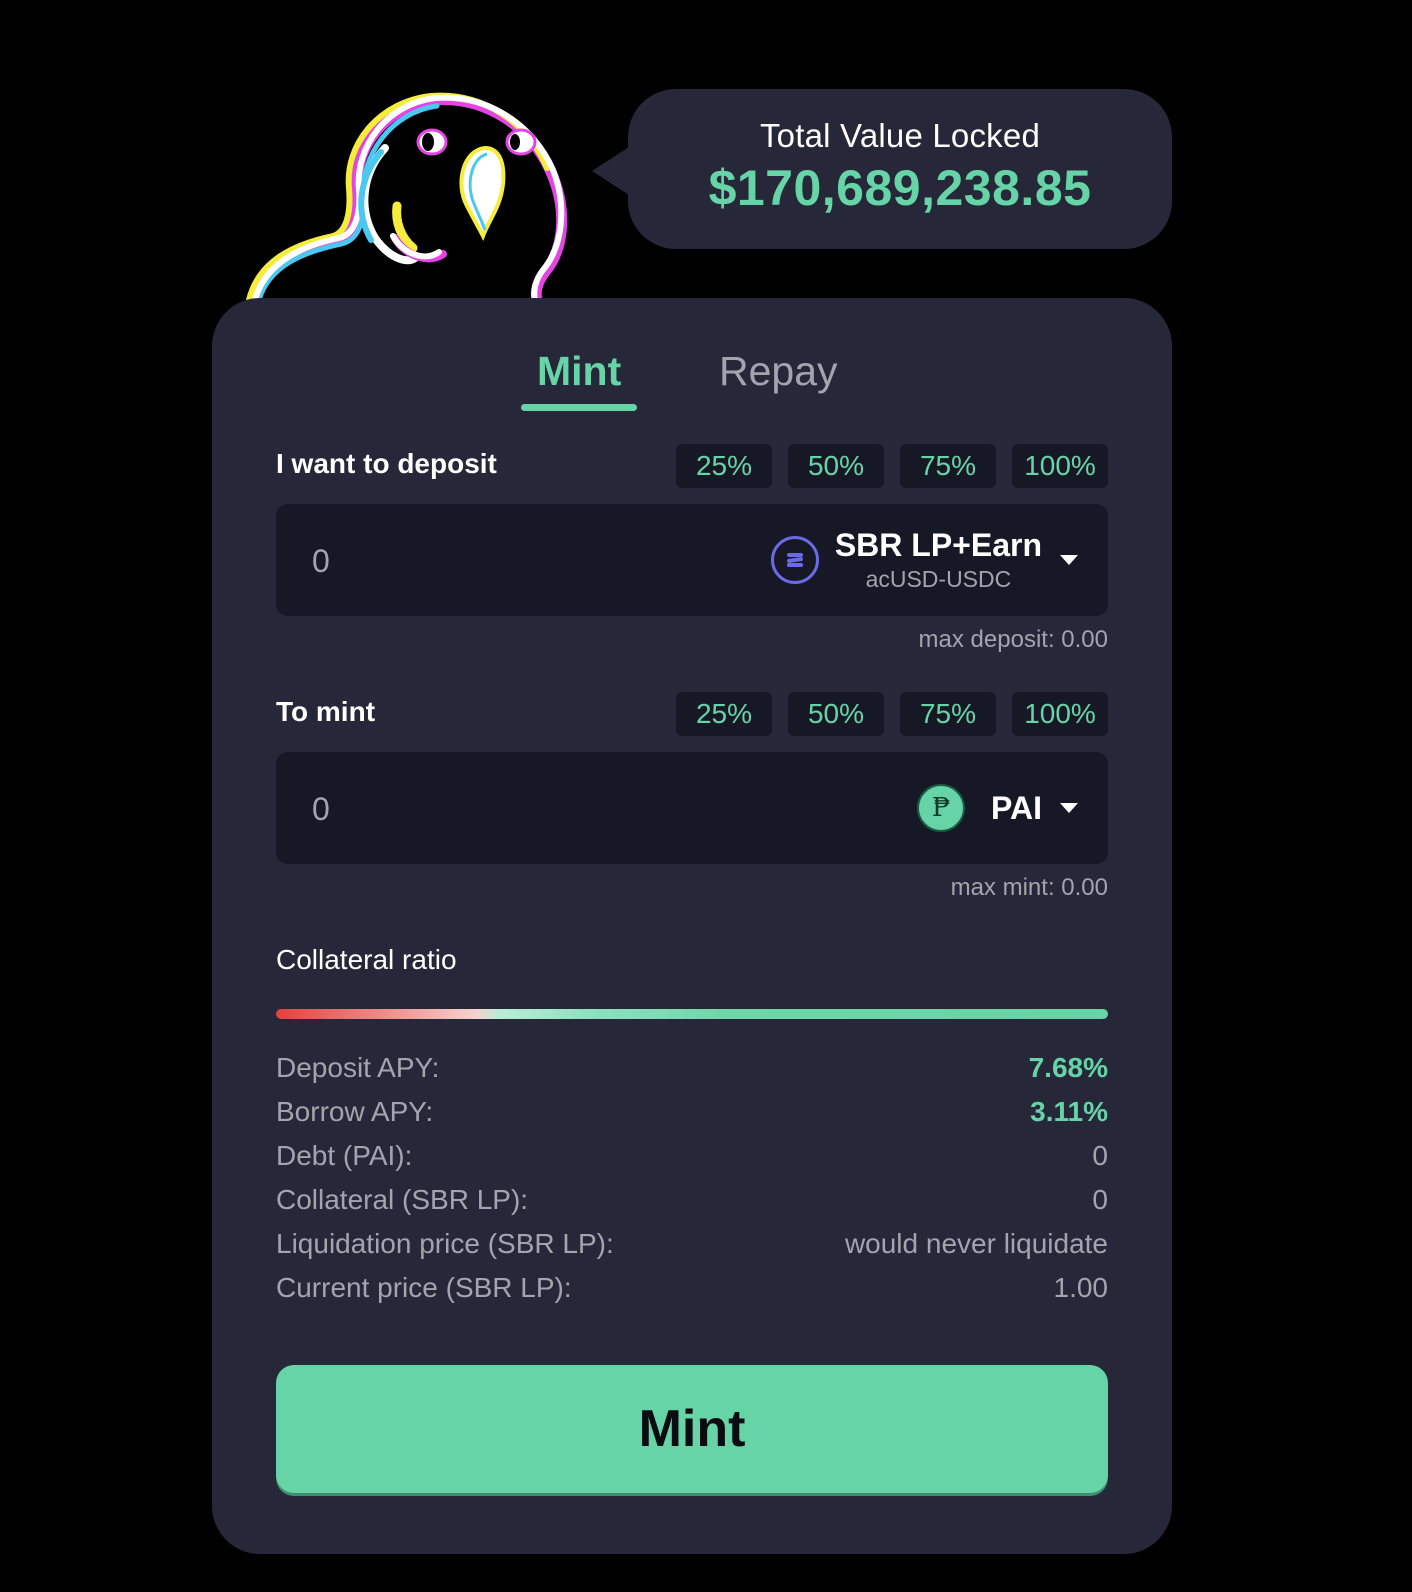 The height and width of the screenshot is (1592, 1412). Describe the element at coordinates (1081, 1287) in the screenshot. I see `stat-value: 1.00` at that location.